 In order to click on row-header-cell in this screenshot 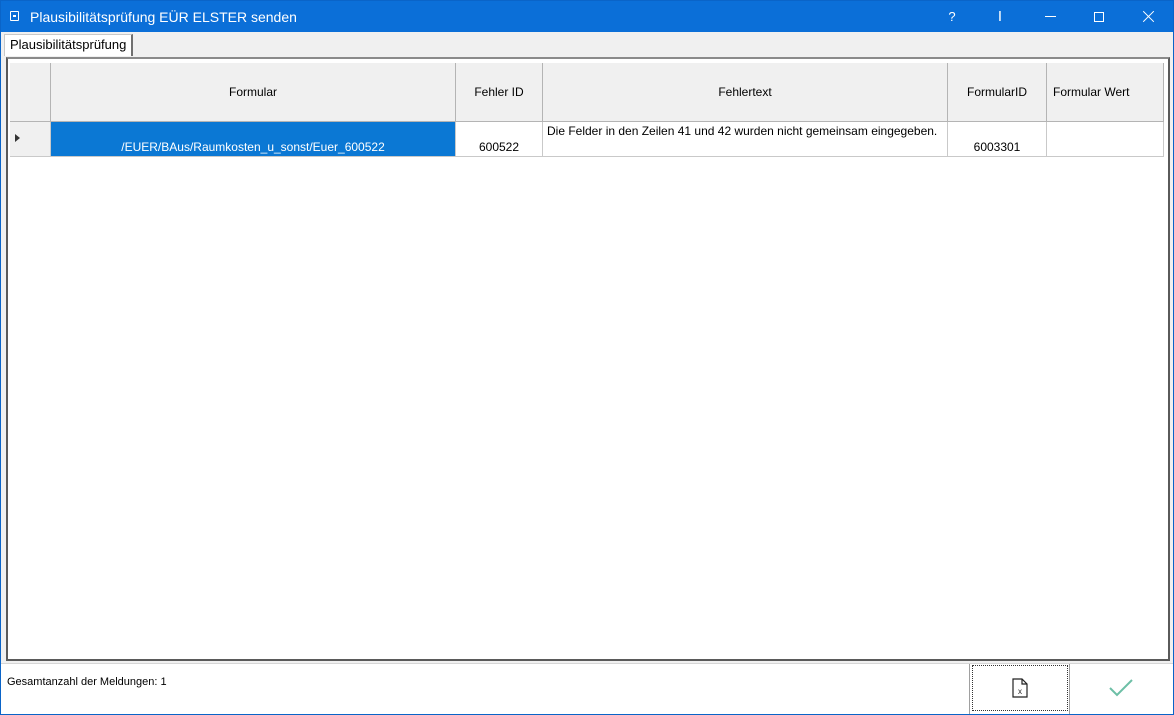, I will do `click(30, 139)`.